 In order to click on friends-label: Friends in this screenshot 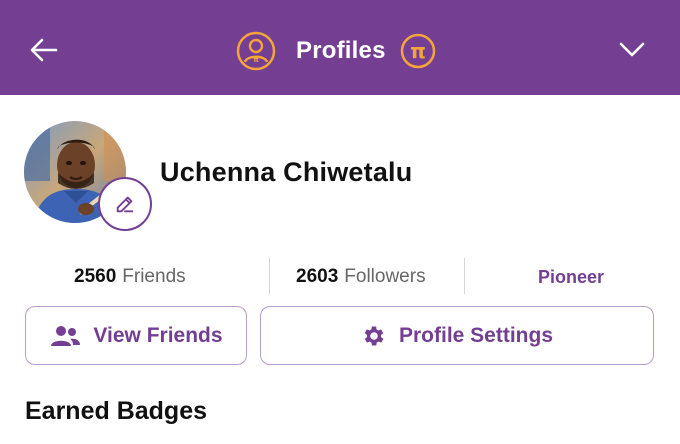, I will do `click(154, 276)`.